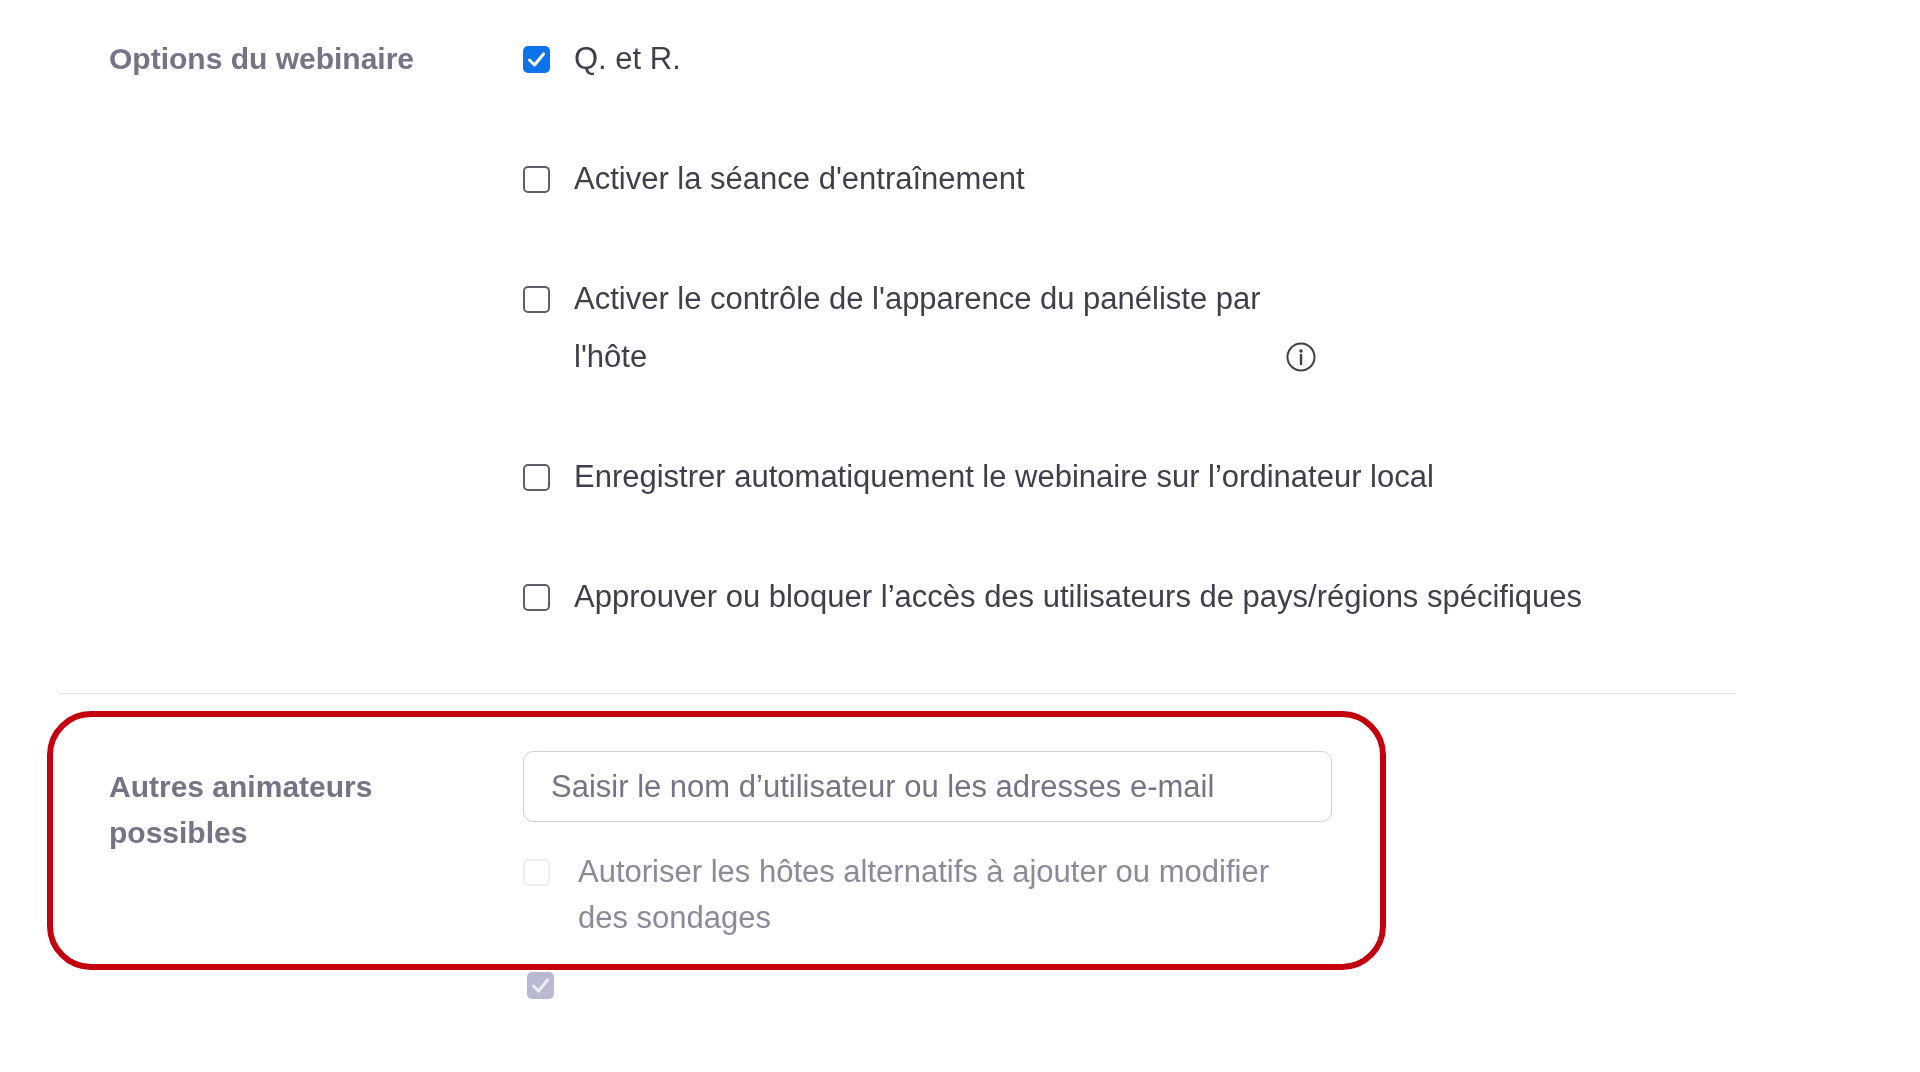 This screenshot has width=1920, height=1072. I want to click on option-label: Q. et R., so click(627, 59).